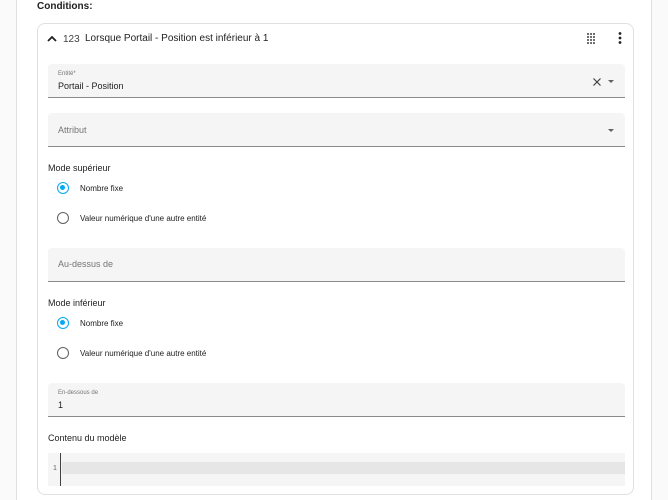 The width and height of the screenshot is (668, 500). I want to click on clear-icon, so click(597, 82).